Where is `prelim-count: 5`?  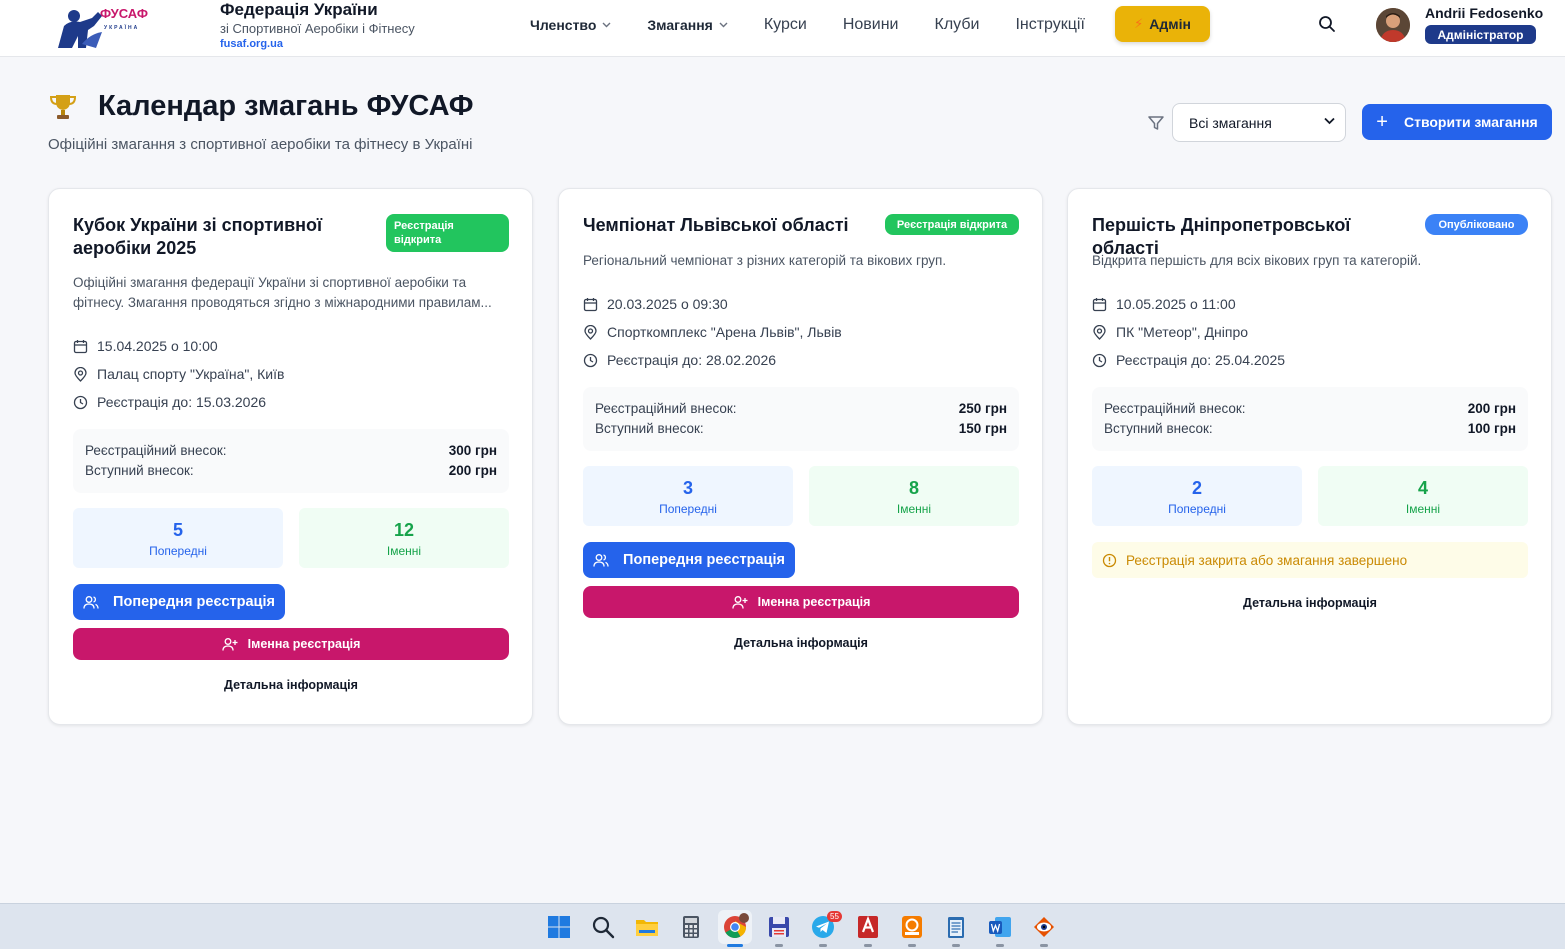
prelim-count: 5 is located at coordinates (177, 530).